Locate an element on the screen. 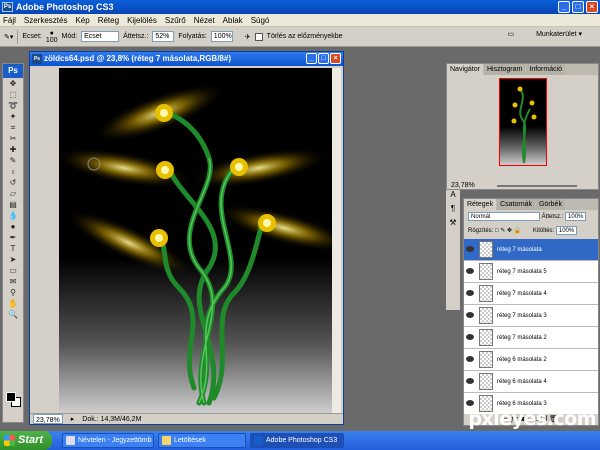 This screenshot has width=600, height=450. zoom-tool-icon: 🔍 is located at coordinates (13, 314).